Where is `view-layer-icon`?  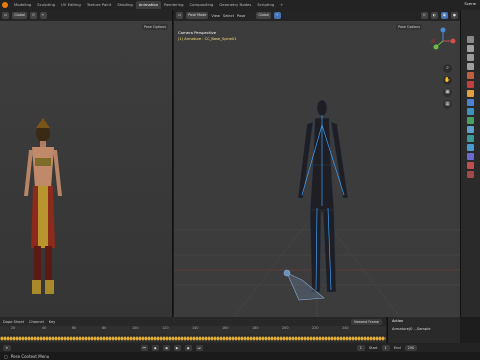
view-layer-icon is located at coordinates (470, 66).